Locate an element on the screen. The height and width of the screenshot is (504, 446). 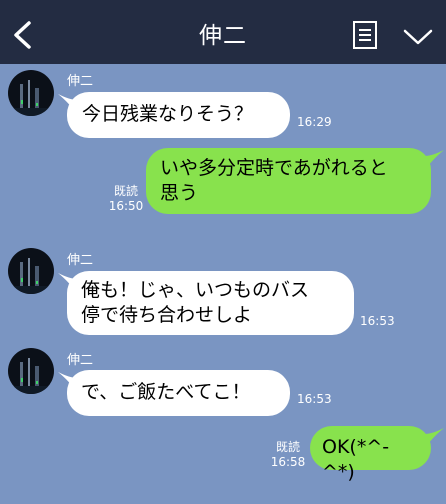
chat-title: 伸二 is located at coordinates (223, 36).